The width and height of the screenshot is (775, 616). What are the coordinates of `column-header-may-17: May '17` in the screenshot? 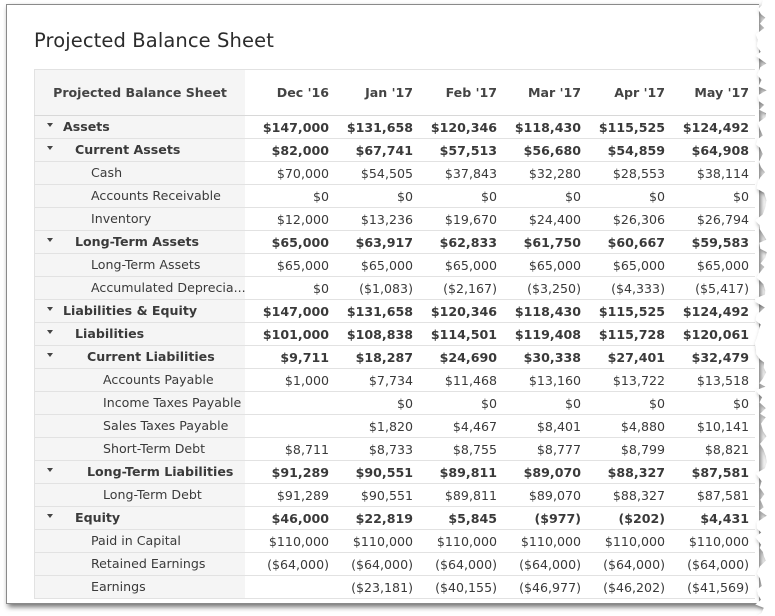 It's located at (713, 92).